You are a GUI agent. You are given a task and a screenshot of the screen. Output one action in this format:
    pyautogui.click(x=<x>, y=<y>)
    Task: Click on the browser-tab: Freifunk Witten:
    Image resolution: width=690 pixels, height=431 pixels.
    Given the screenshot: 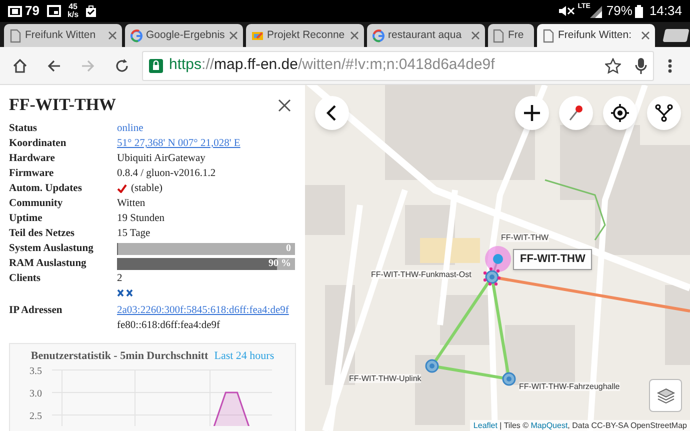 What is the action you would take?
    pyautogui.click(x=596, y=35)
    